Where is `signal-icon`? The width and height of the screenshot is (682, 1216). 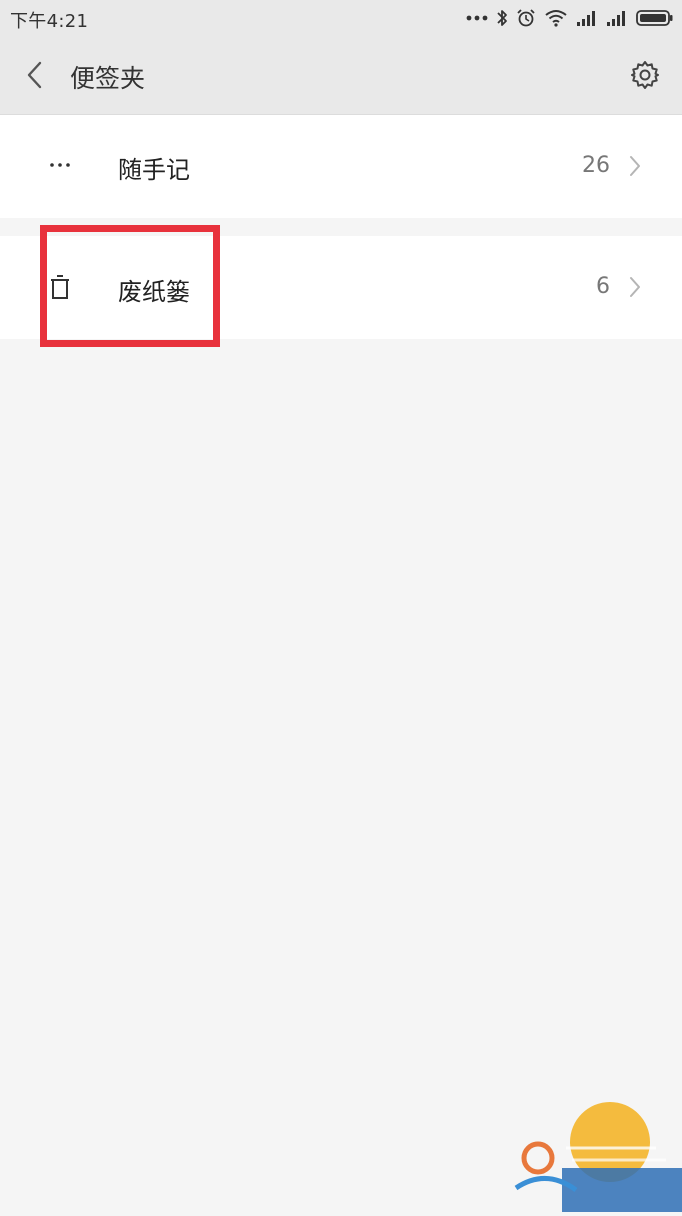 signal-icon is located at coordinates (587, 18).